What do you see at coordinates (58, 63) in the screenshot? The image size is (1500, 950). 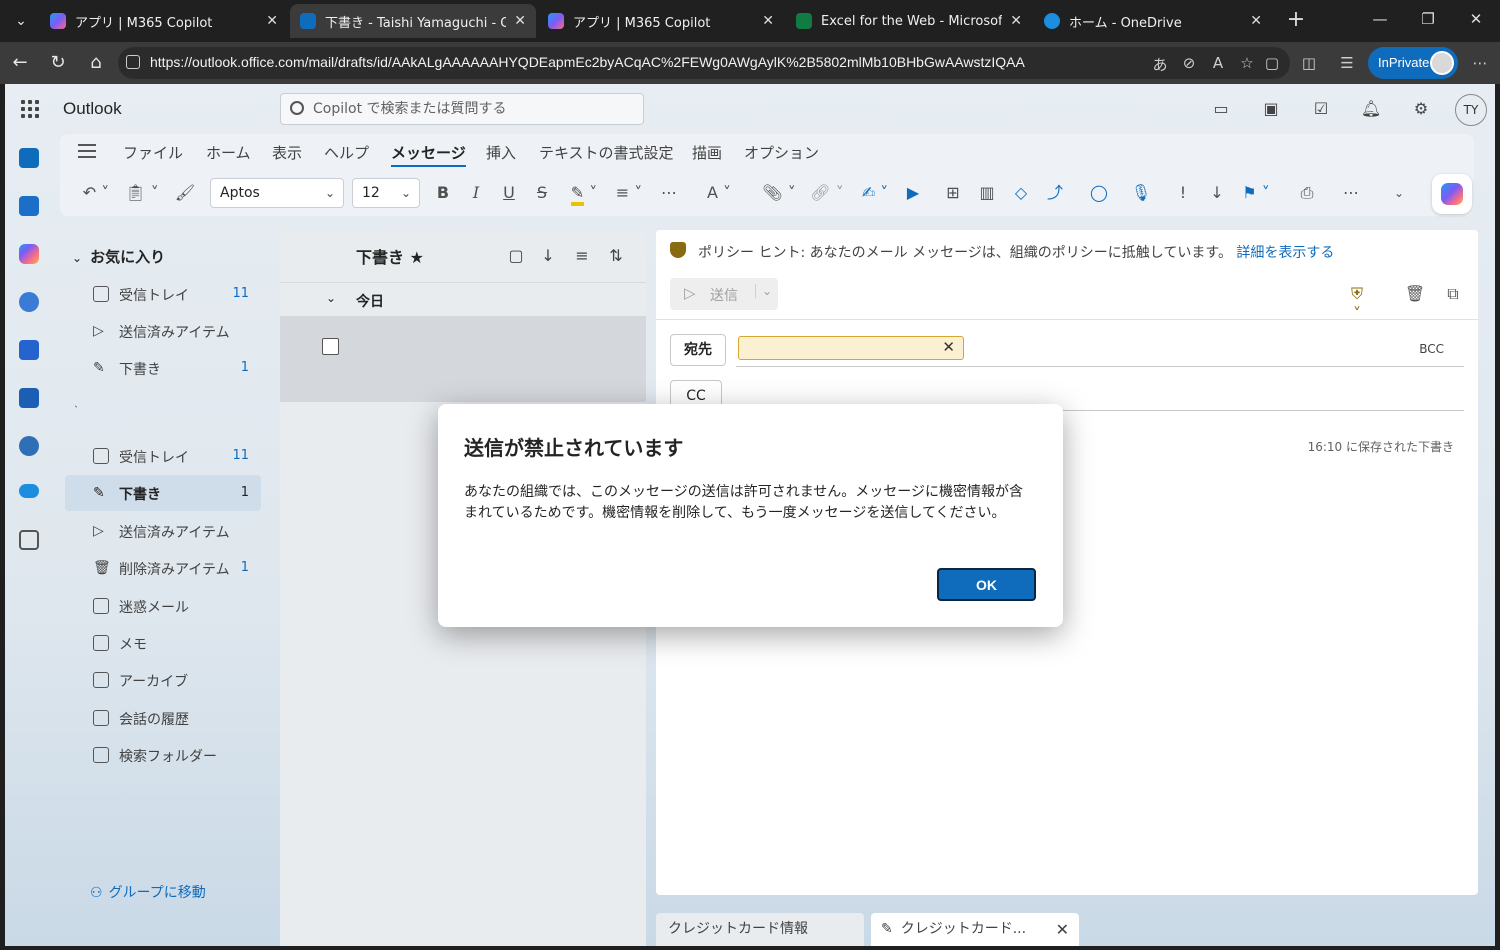 I see `refresh-icon: ↻` at bounding box center [58, 63].